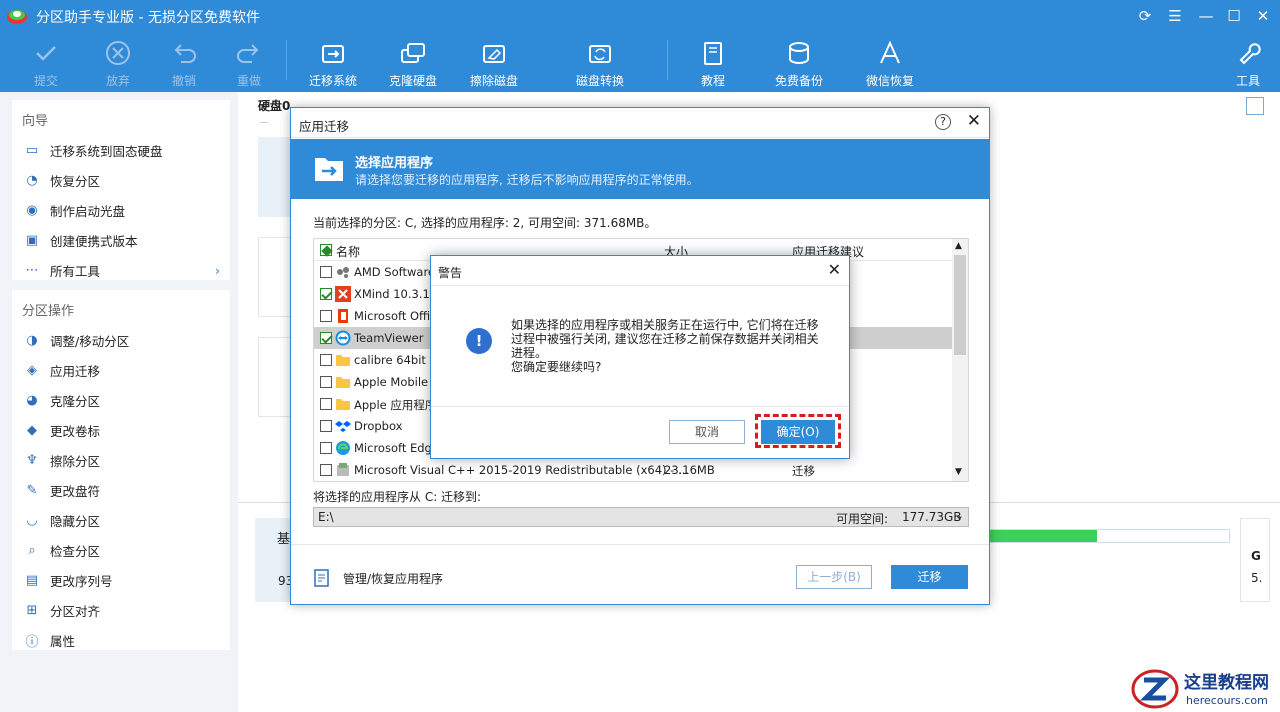 The image size is (1280, 712). I want to click on wipe-icon: ♆, so click(32, 460).